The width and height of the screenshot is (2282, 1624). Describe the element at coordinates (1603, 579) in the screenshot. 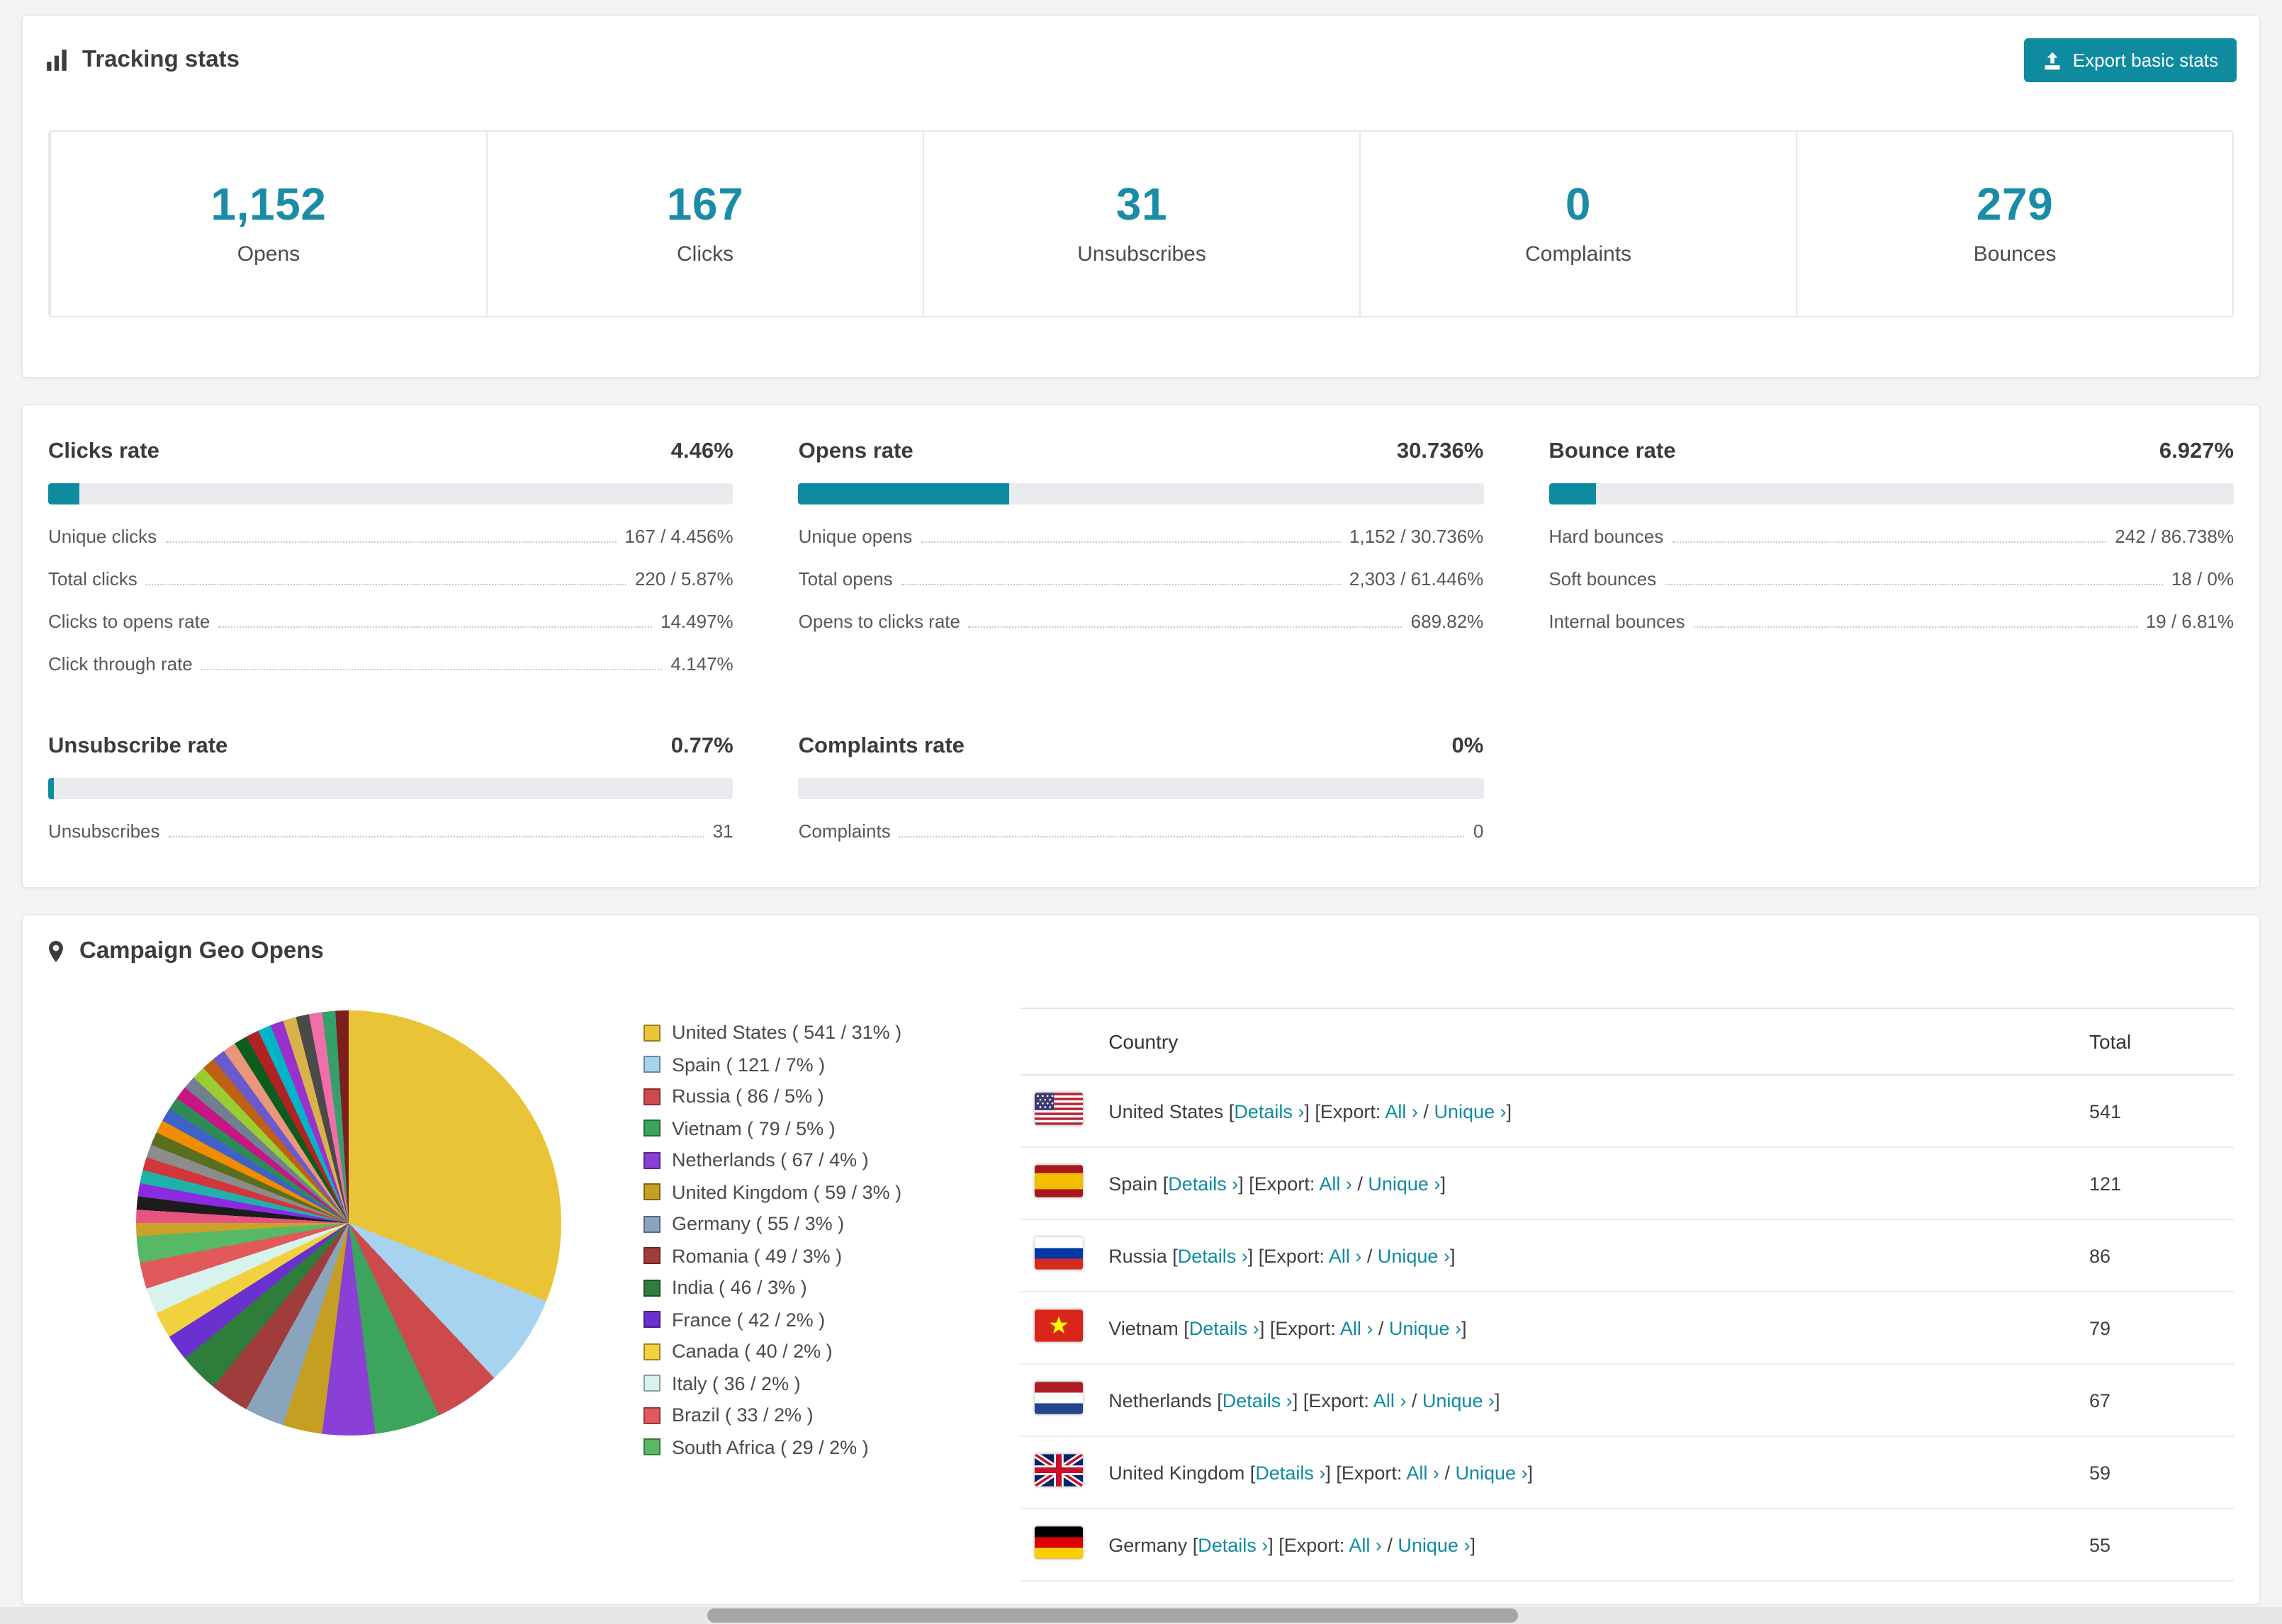

I see `stat-line-label: Soft bounces` at that location.